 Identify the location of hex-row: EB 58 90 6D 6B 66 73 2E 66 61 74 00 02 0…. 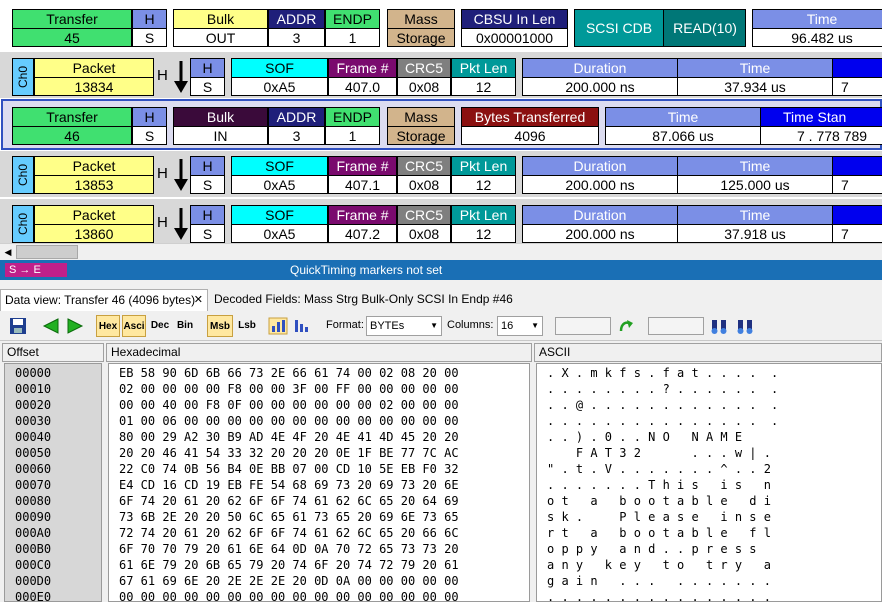
(289, 373).